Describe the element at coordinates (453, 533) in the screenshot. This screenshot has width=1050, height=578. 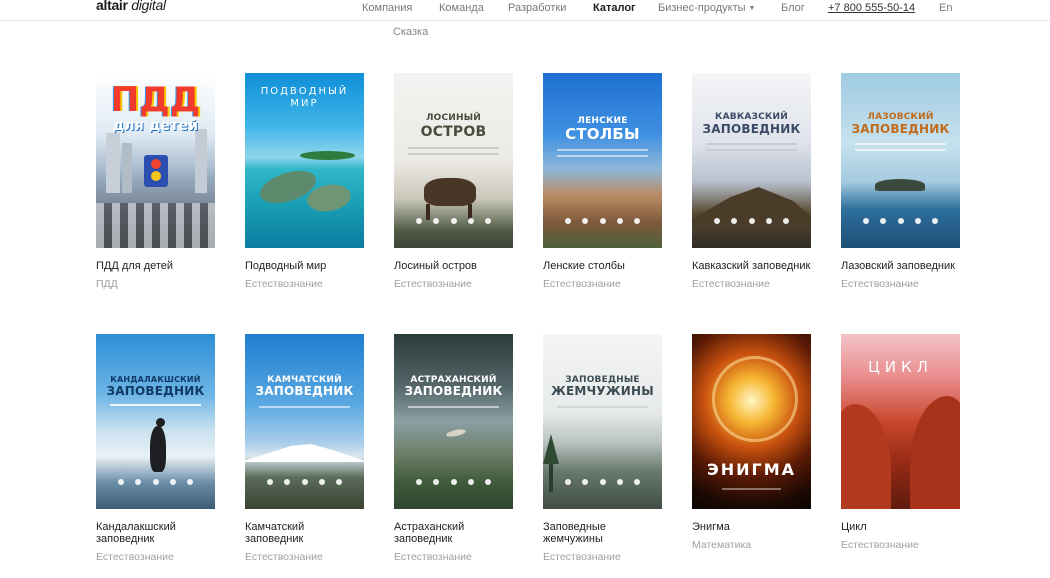
I see `card-title: Астраханский заповедник` at that location.